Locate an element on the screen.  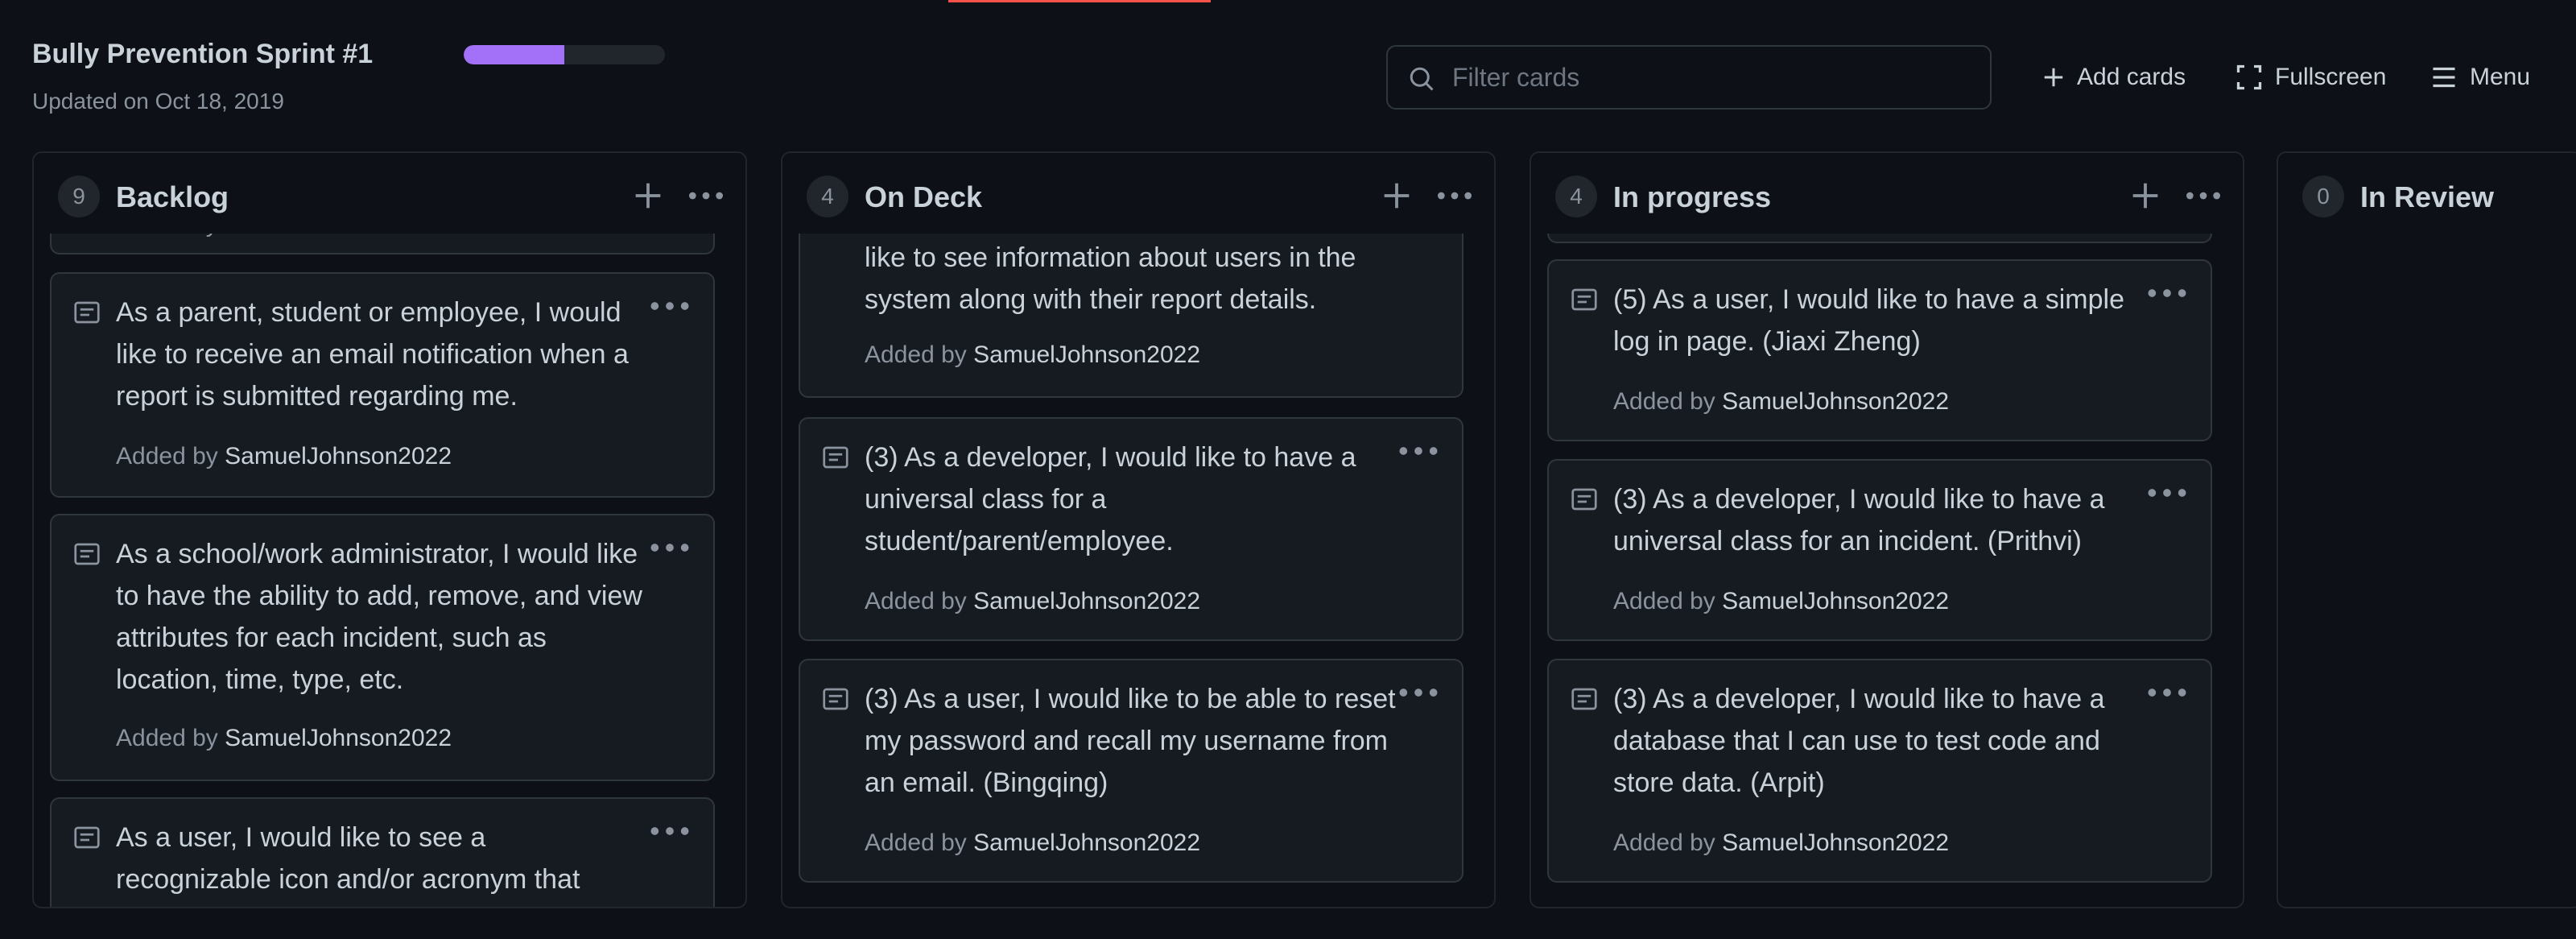
menu-button: Menu is located at coordinates (2479, 77).